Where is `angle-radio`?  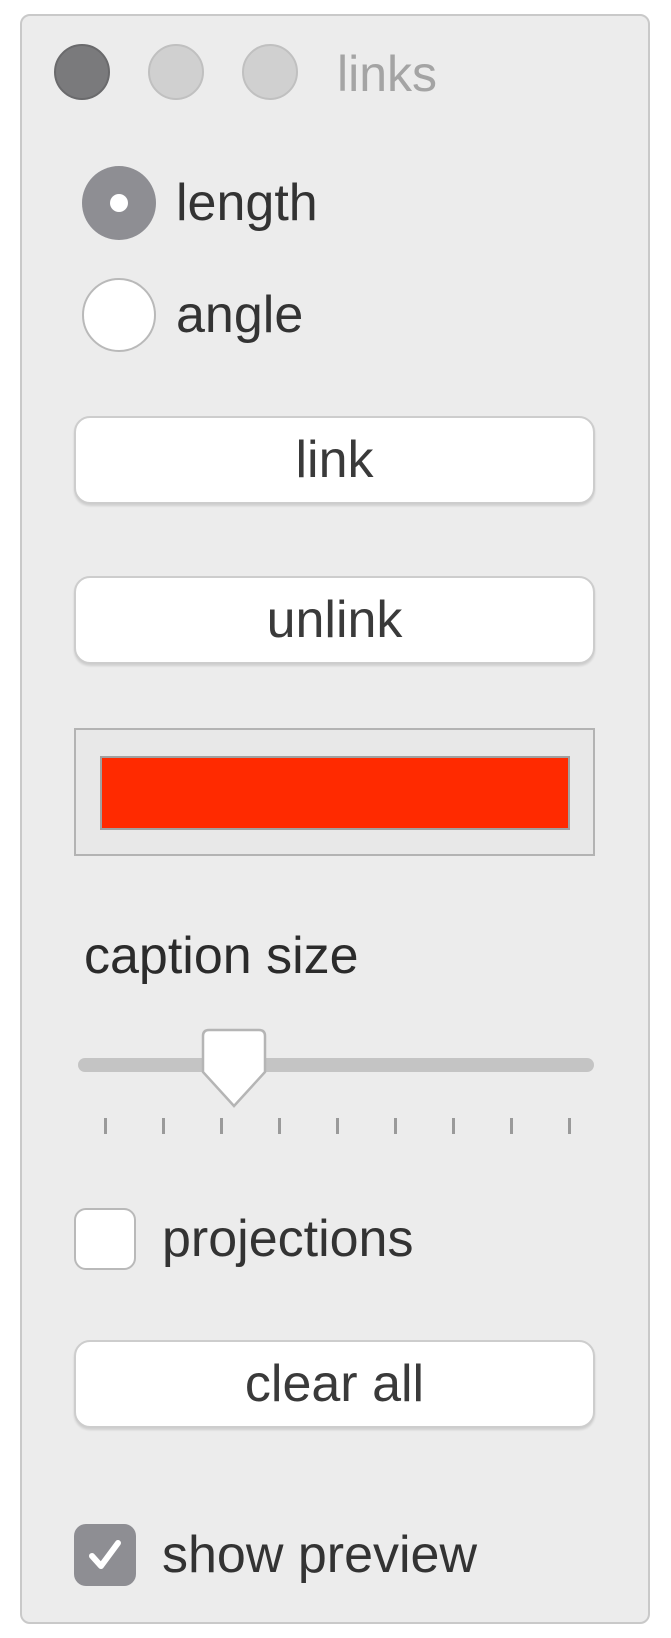 angle-radio is located at coordinates (119, 315).